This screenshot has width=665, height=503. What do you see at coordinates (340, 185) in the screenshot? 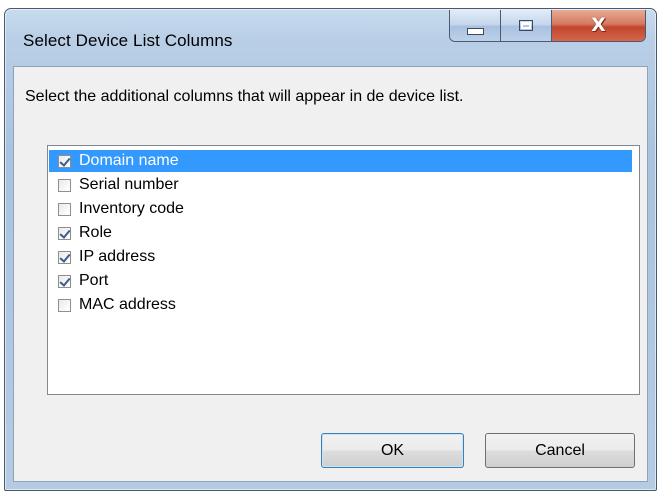
I see `list-item: Serial number` at bounding box center [340, 185].